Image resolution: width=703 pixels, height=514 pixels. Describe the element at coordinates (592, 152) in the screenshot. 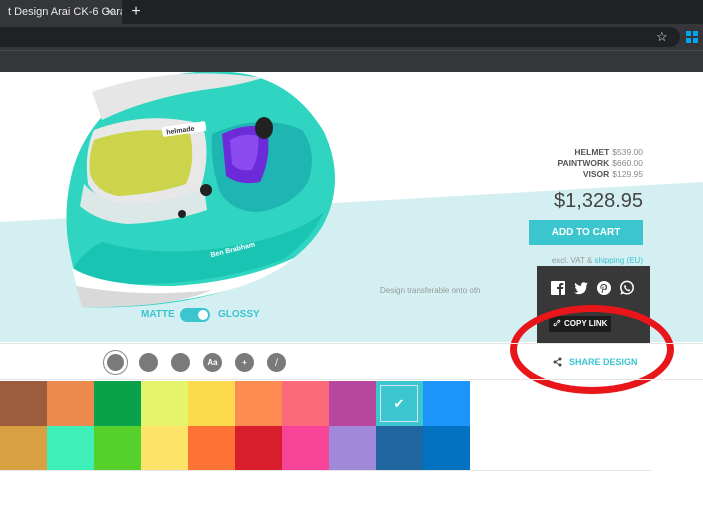

I see `price-label: HELMET` at that location.